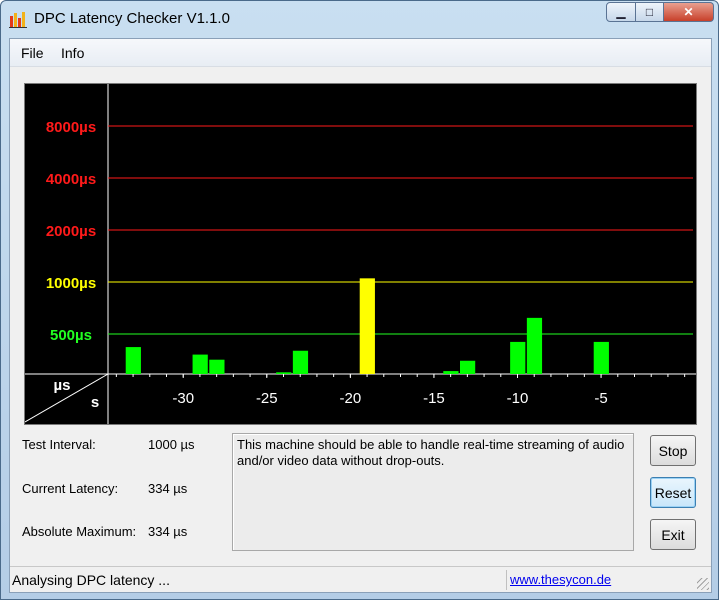  What do you see at coordinates (71, 179) in the screenshot?
I see `y-tick-label: 4000µs` at bounding box center [71, 179].